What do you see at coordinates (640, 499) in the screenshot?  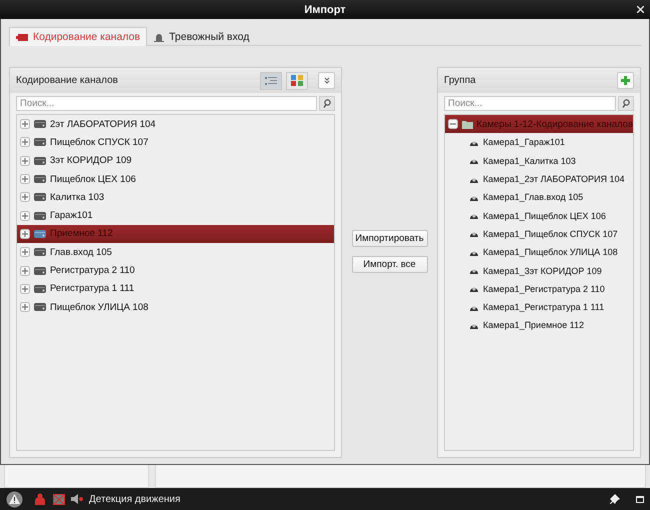 I see `window-icon` at bounding box center [640, 499].